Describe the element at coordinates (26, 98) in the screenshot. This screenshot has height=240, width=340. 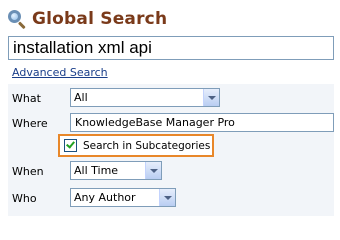
I see `what-label: What` at that location.